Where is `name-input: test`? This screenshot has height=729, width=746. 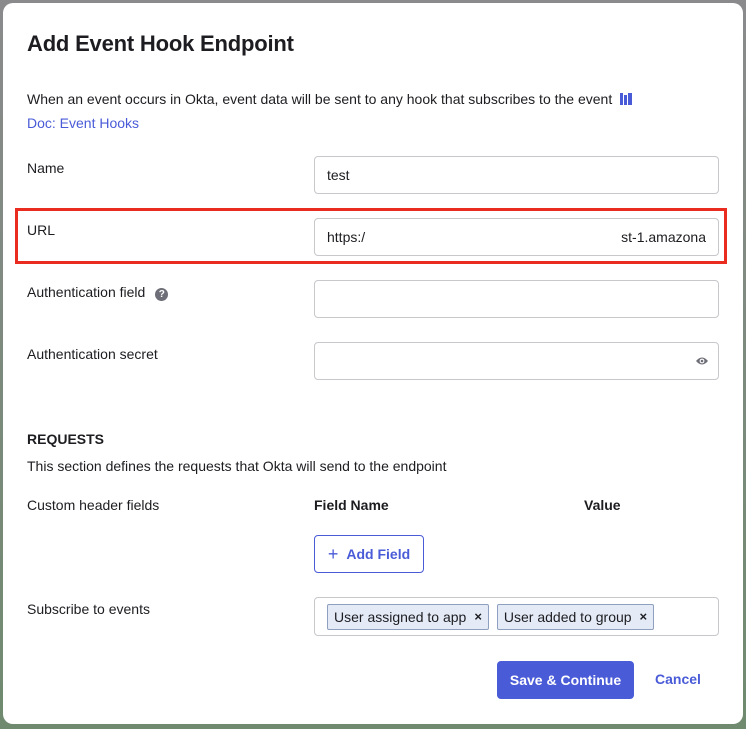
name-input: test is located at coordinates (516, 175).